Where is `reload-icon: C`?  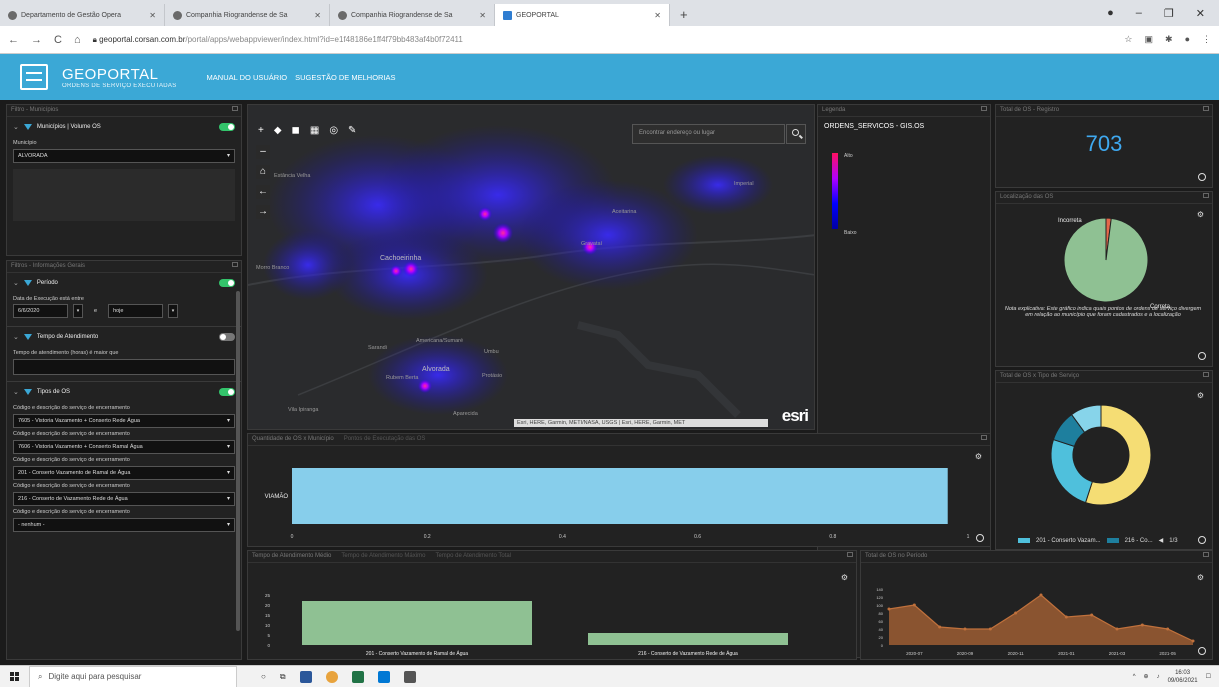 reload-icon: C is located at coordinates (58, 40).